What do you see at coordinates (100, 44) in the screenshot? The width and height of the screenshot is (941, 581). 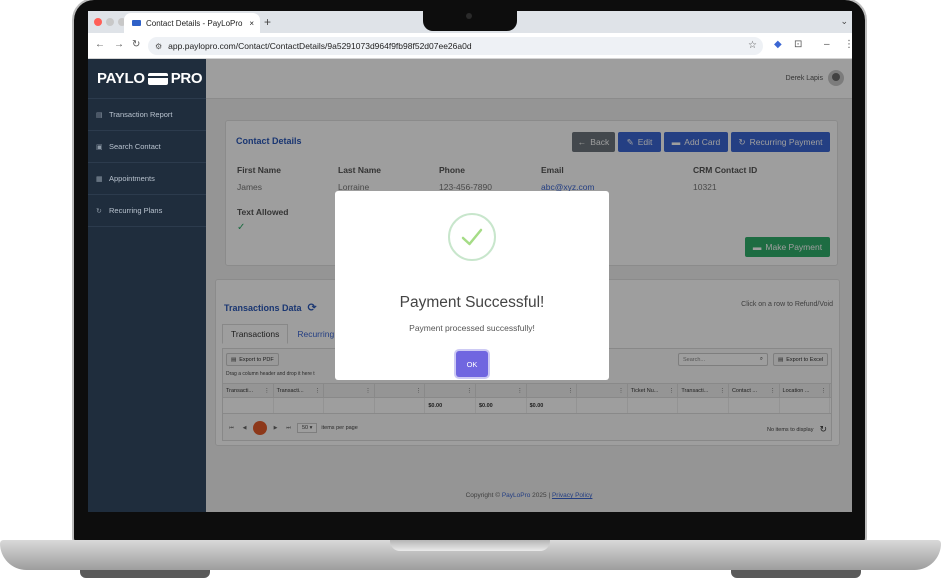 I see `back-arrow-icon: ←` at bounding box center [100, 44].